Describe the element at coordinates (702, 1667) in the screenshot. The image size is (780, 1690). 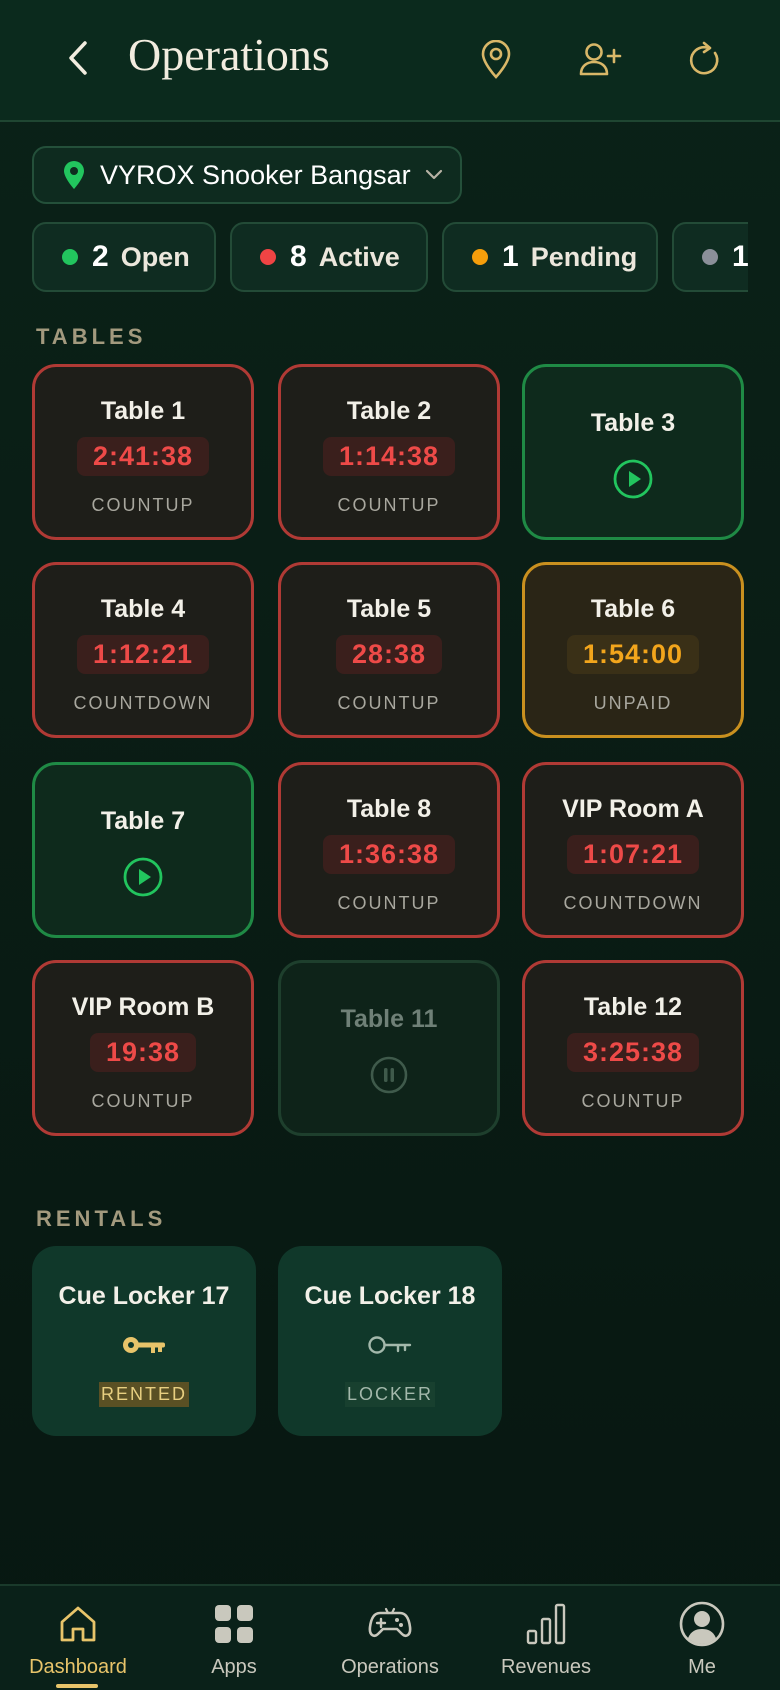
I see `nav-label: Me` at that location.